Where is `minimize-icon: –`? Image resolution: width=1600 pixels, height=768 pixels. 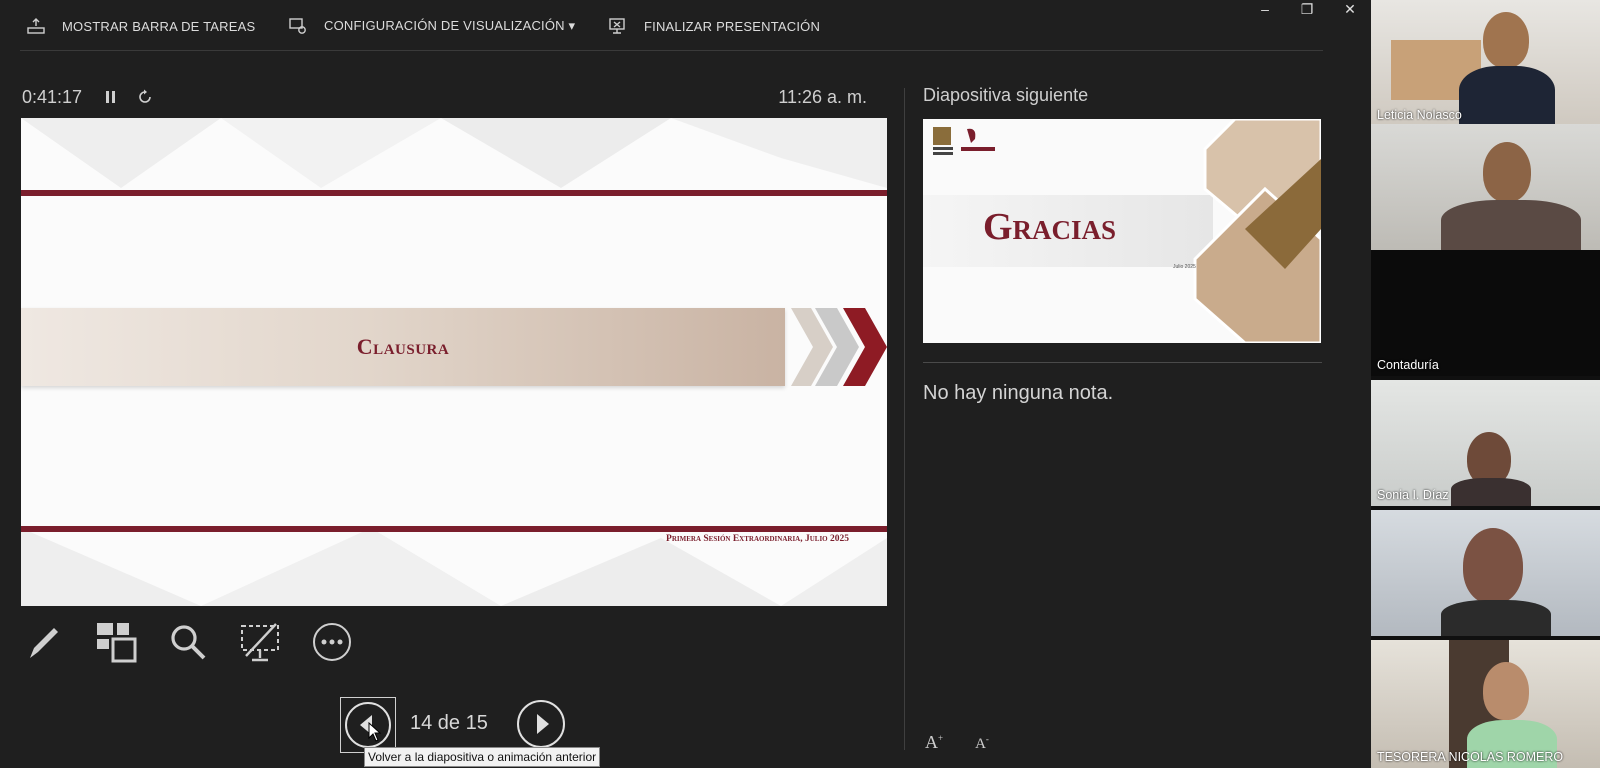
minimize-icon: – is located at coordinates (1265, 9).